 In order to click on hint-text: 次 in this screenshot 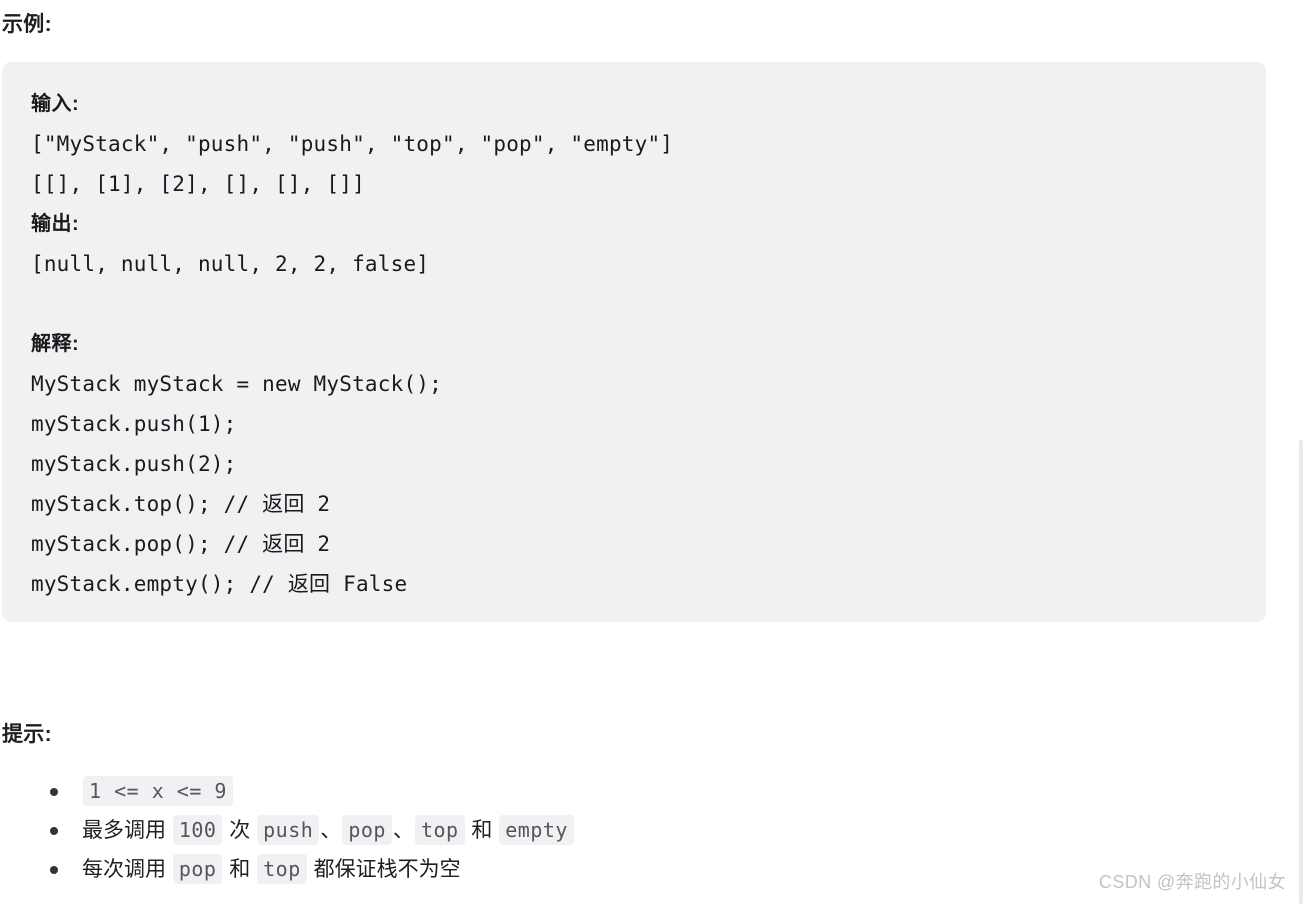, I will do `click(240, 830)`.